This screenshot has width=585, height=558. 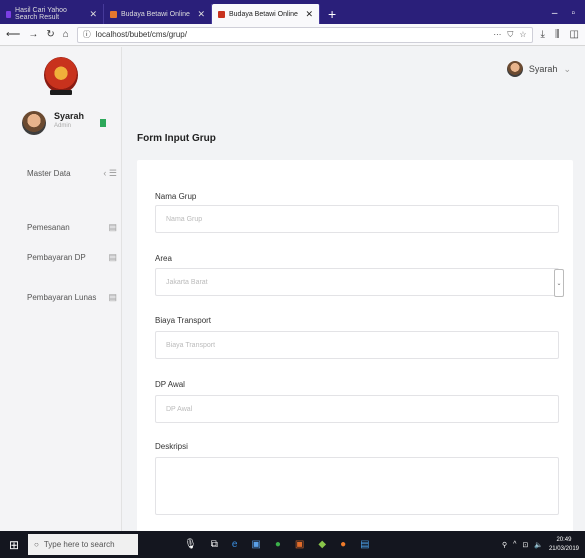 What do you see at coordinates (179, 409) in the screenshot?
I see `placeholder: DP Awal` at bounding box center [179, 409].